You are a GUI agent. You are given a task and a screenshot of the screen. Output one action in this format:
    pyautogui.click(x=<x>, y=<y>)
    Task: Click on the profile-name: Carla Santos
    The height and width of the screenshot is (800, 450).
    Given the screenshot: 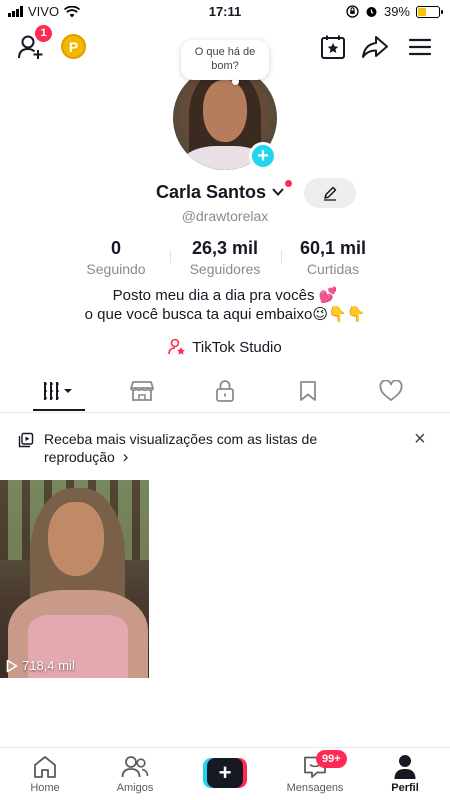 What is the action you would take?
    pyautogui.click(x=211, y=192)
    